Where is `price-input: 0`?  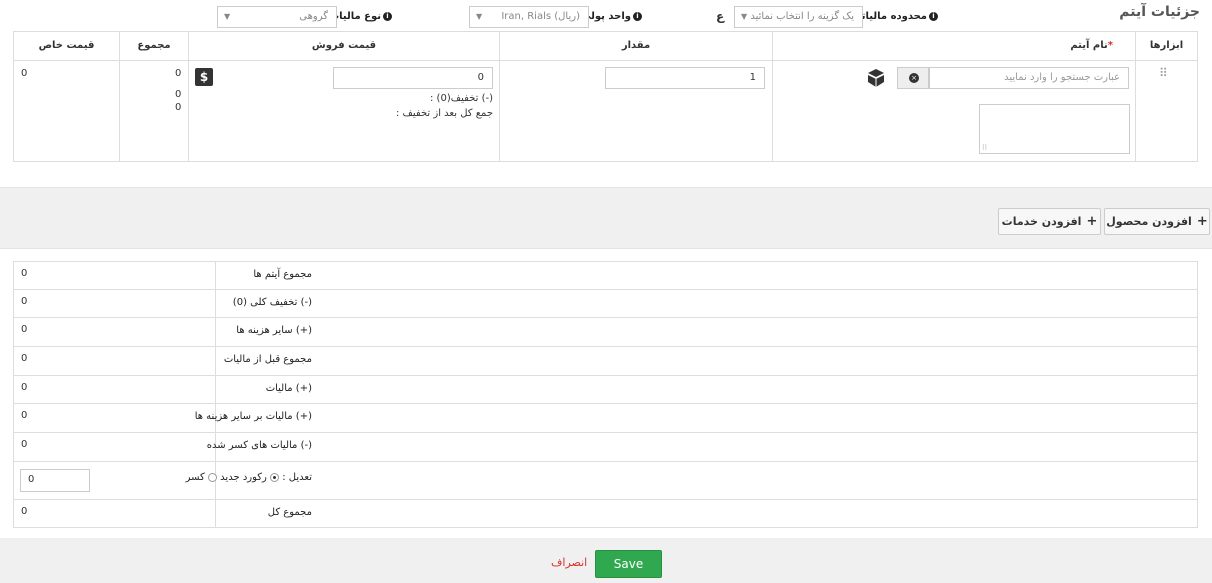
price-input: 0 is located at coordinates (413, 78).